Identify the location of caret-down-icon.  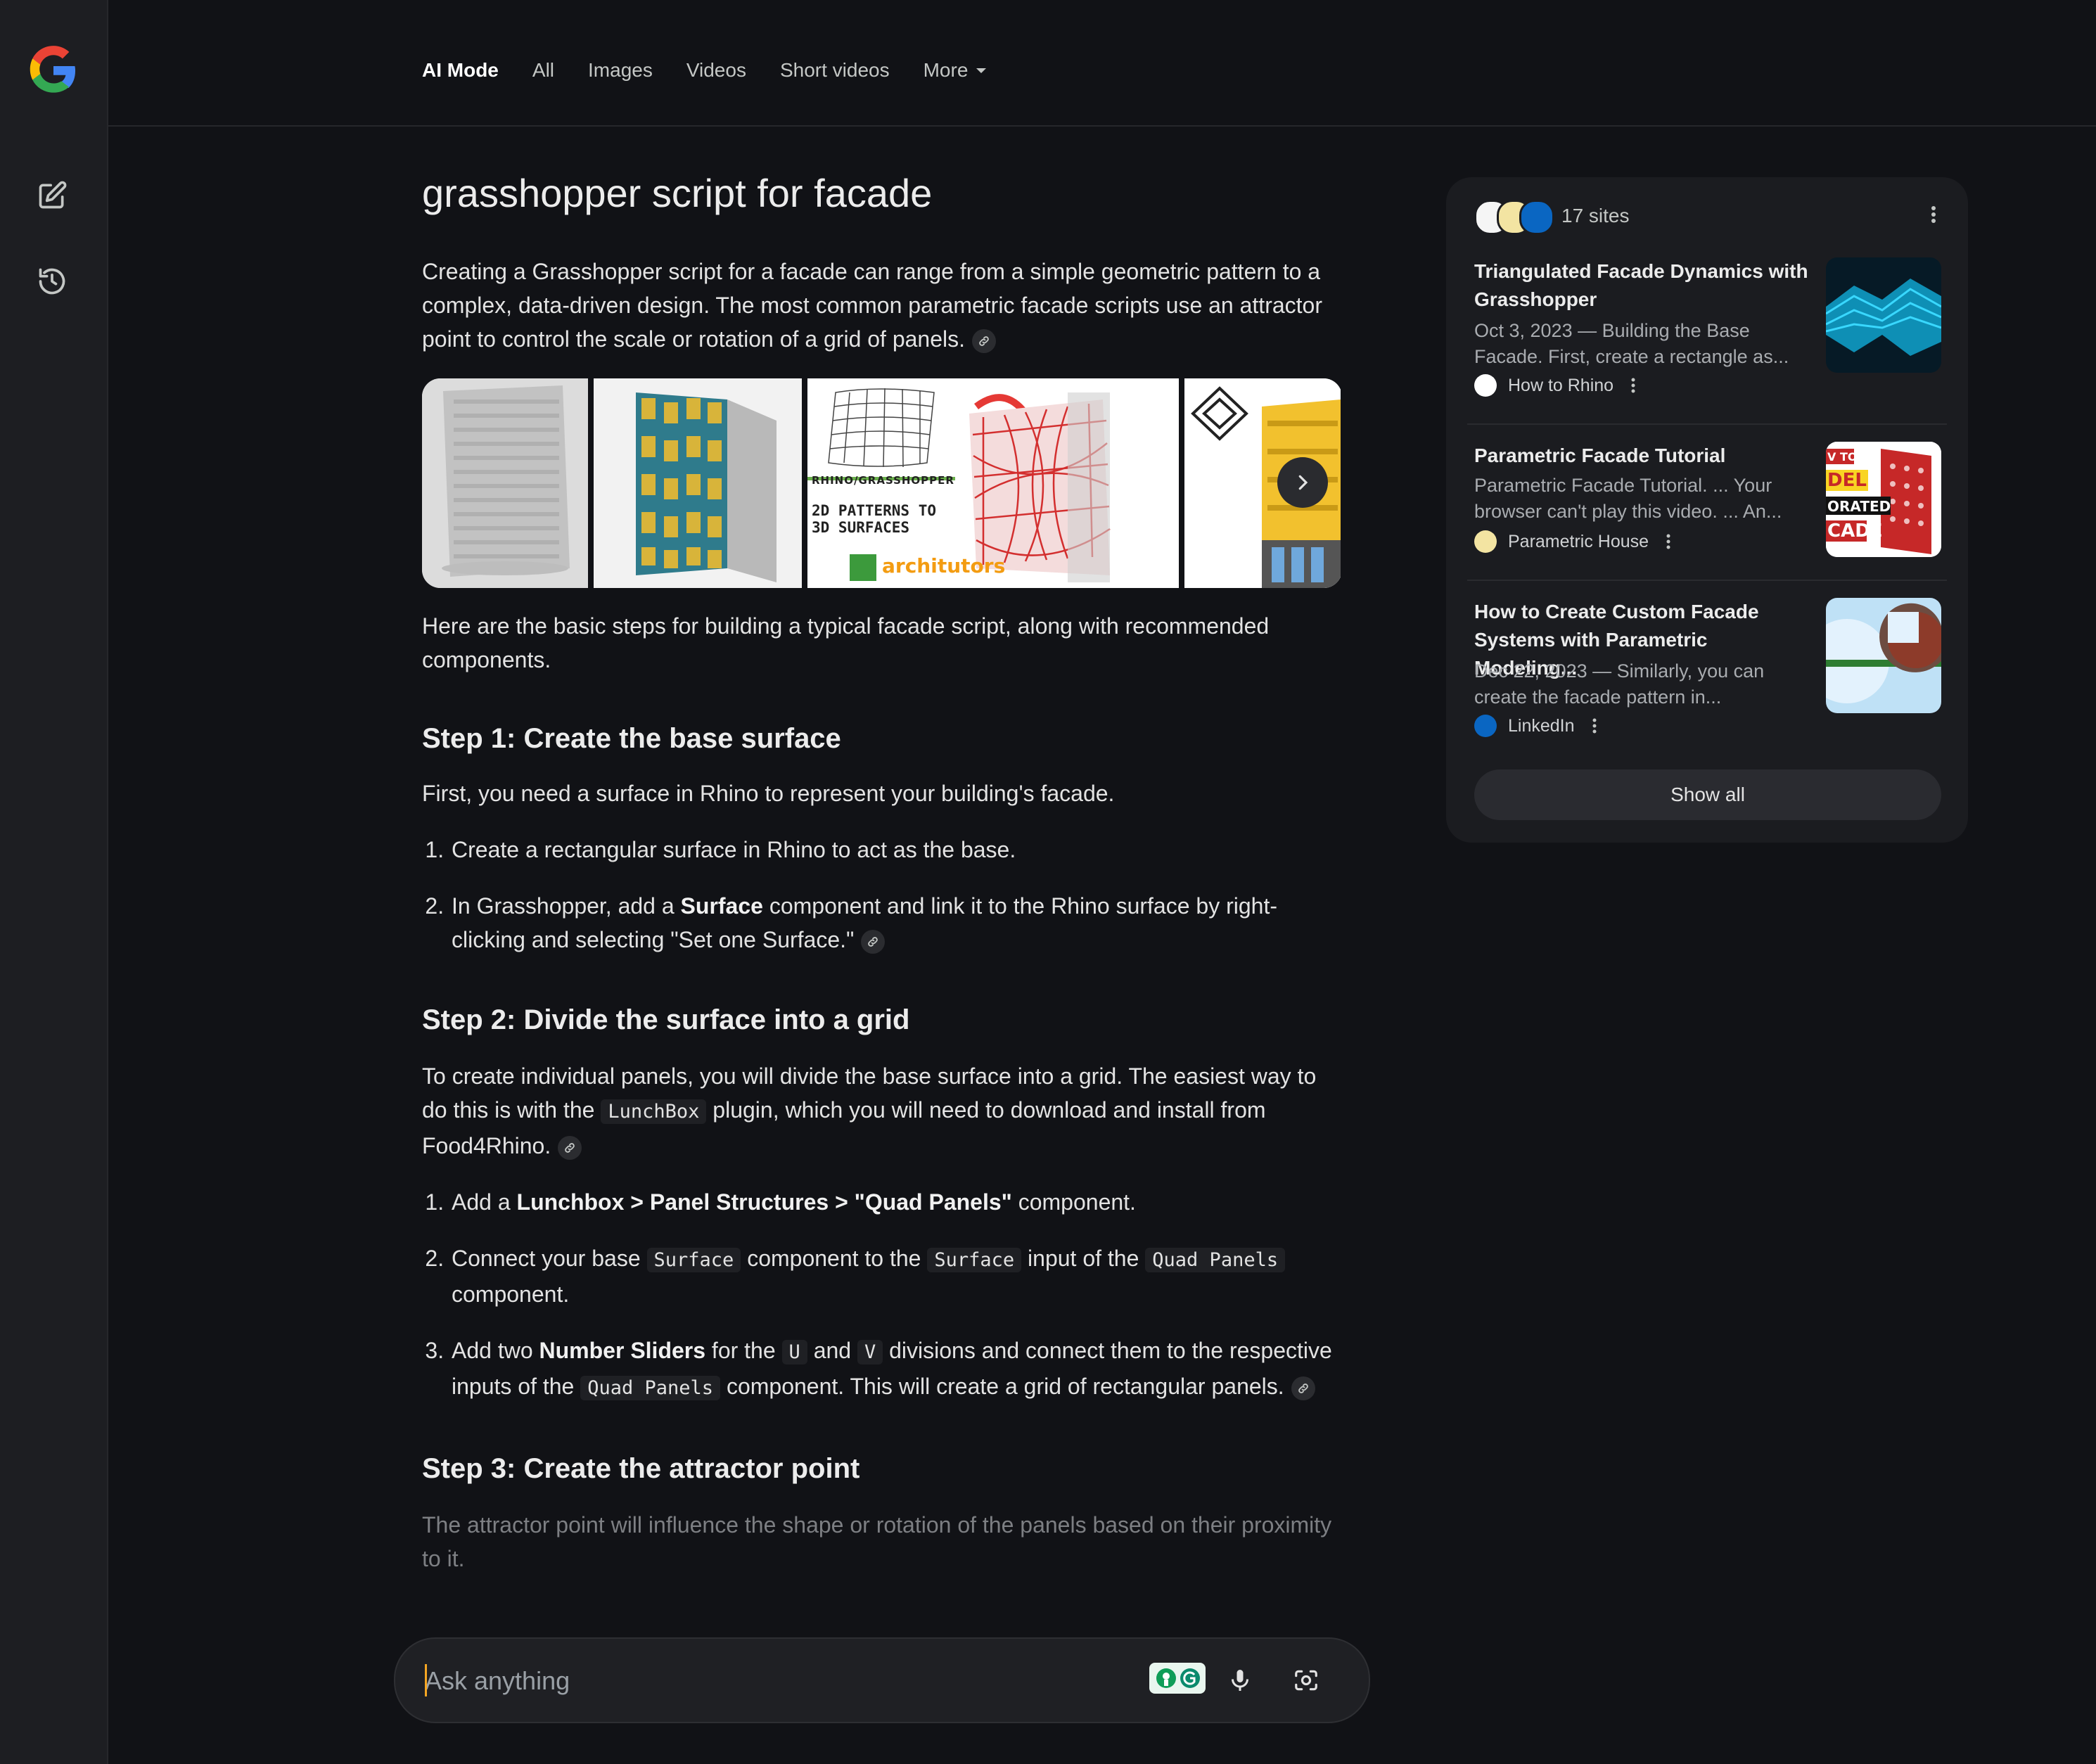
(981, 70).